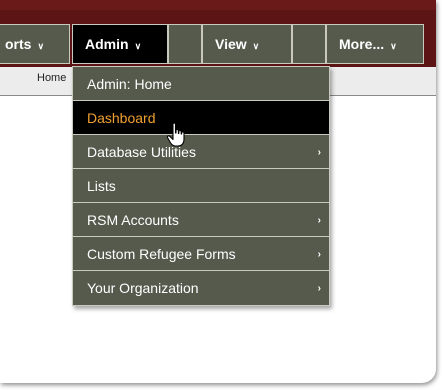  What do you see at coordinates (101, 185) in the screenshot?
I see `menu-item-label: Lists` at bounding box center [101, 185].